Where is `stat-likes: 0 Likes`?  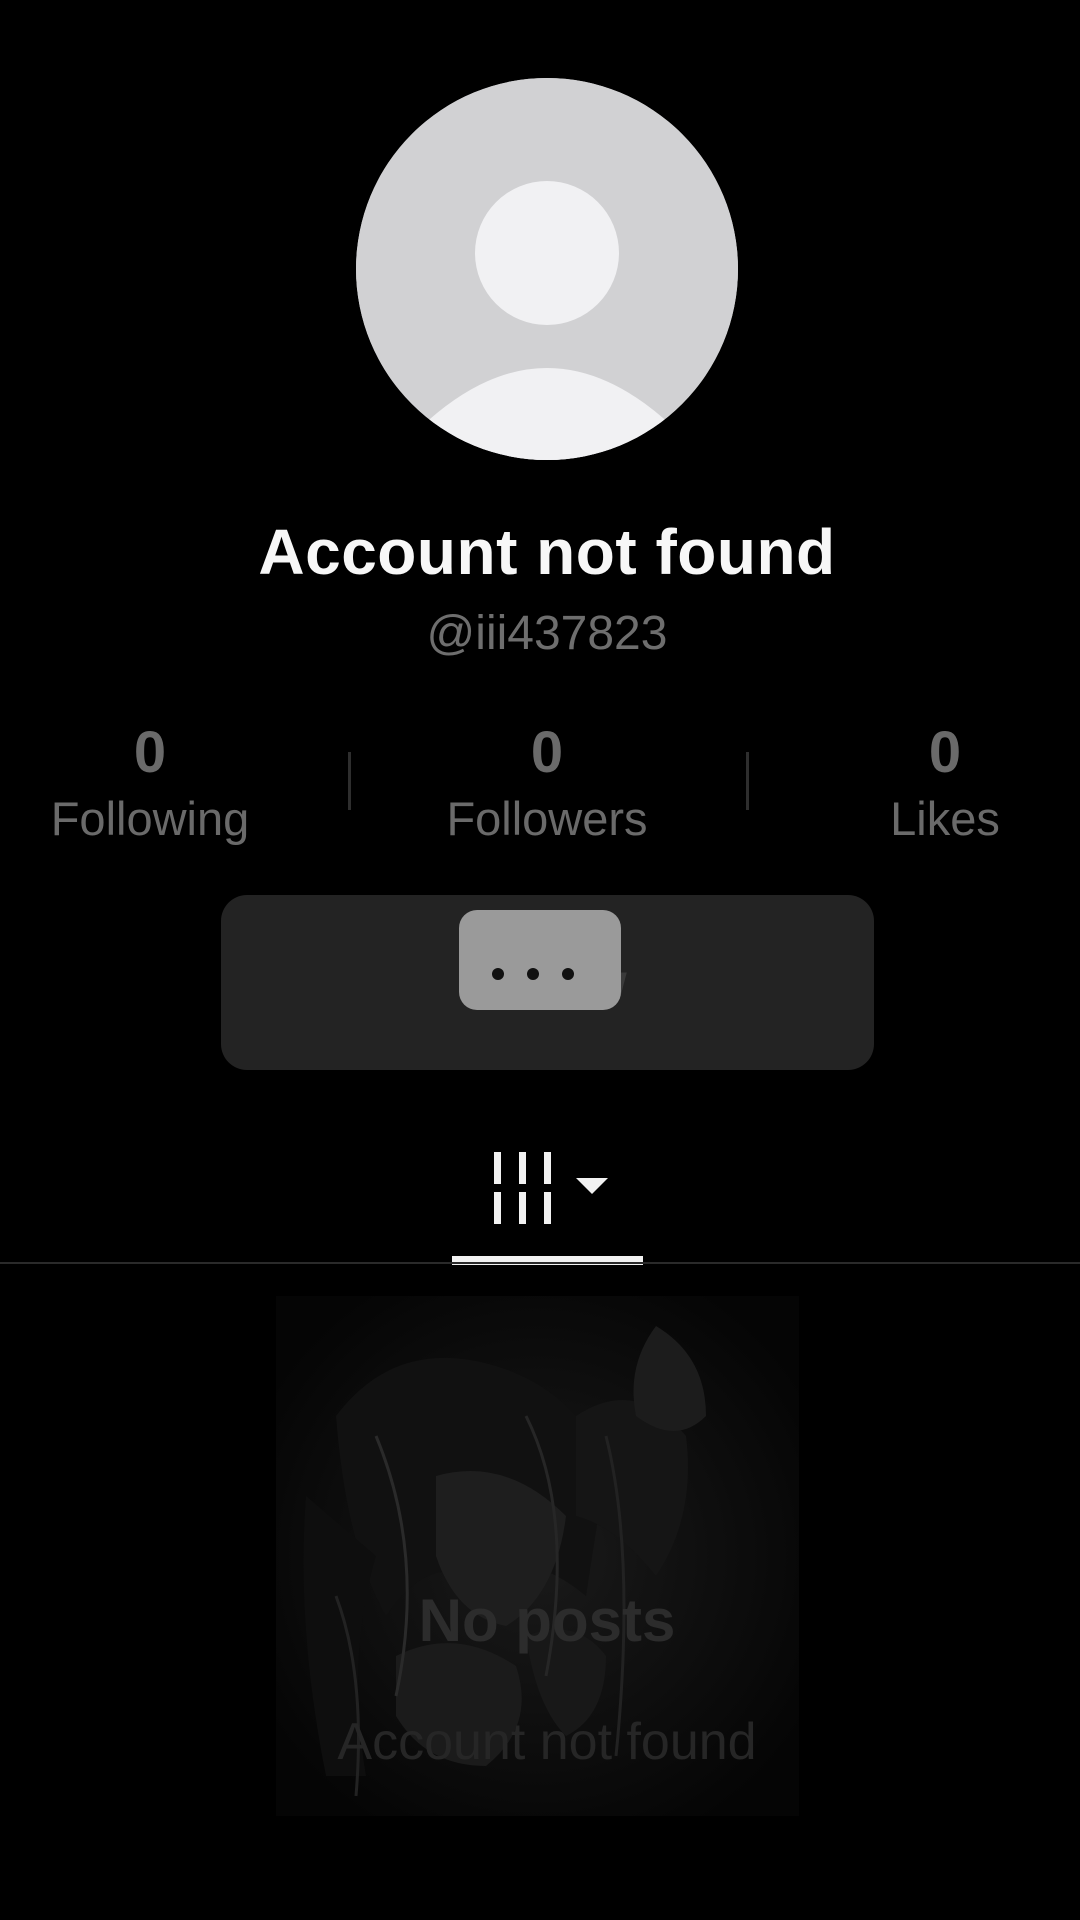 stat-likes: 0 Likes is located at coordinates (937, 785).